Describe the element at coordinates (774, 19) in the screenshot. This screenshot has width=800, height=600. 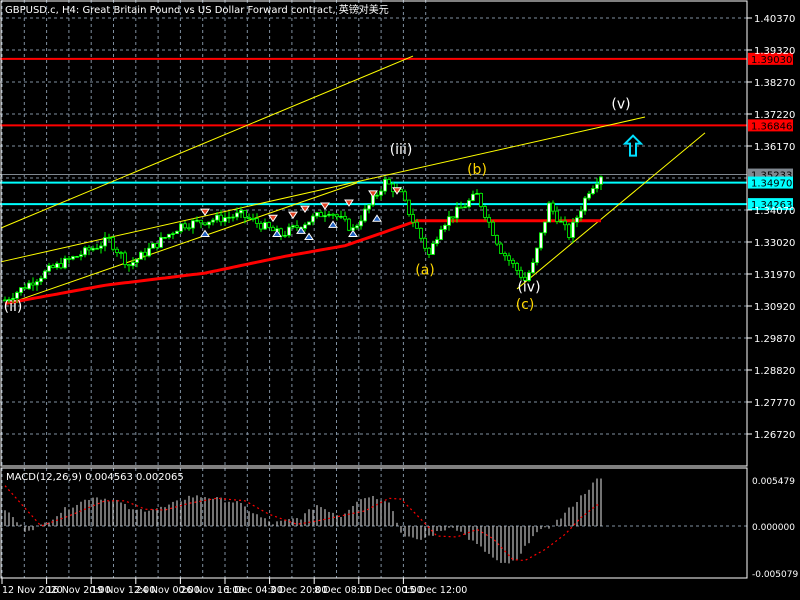
I see `y-tick-label: 1.40370` at that location.